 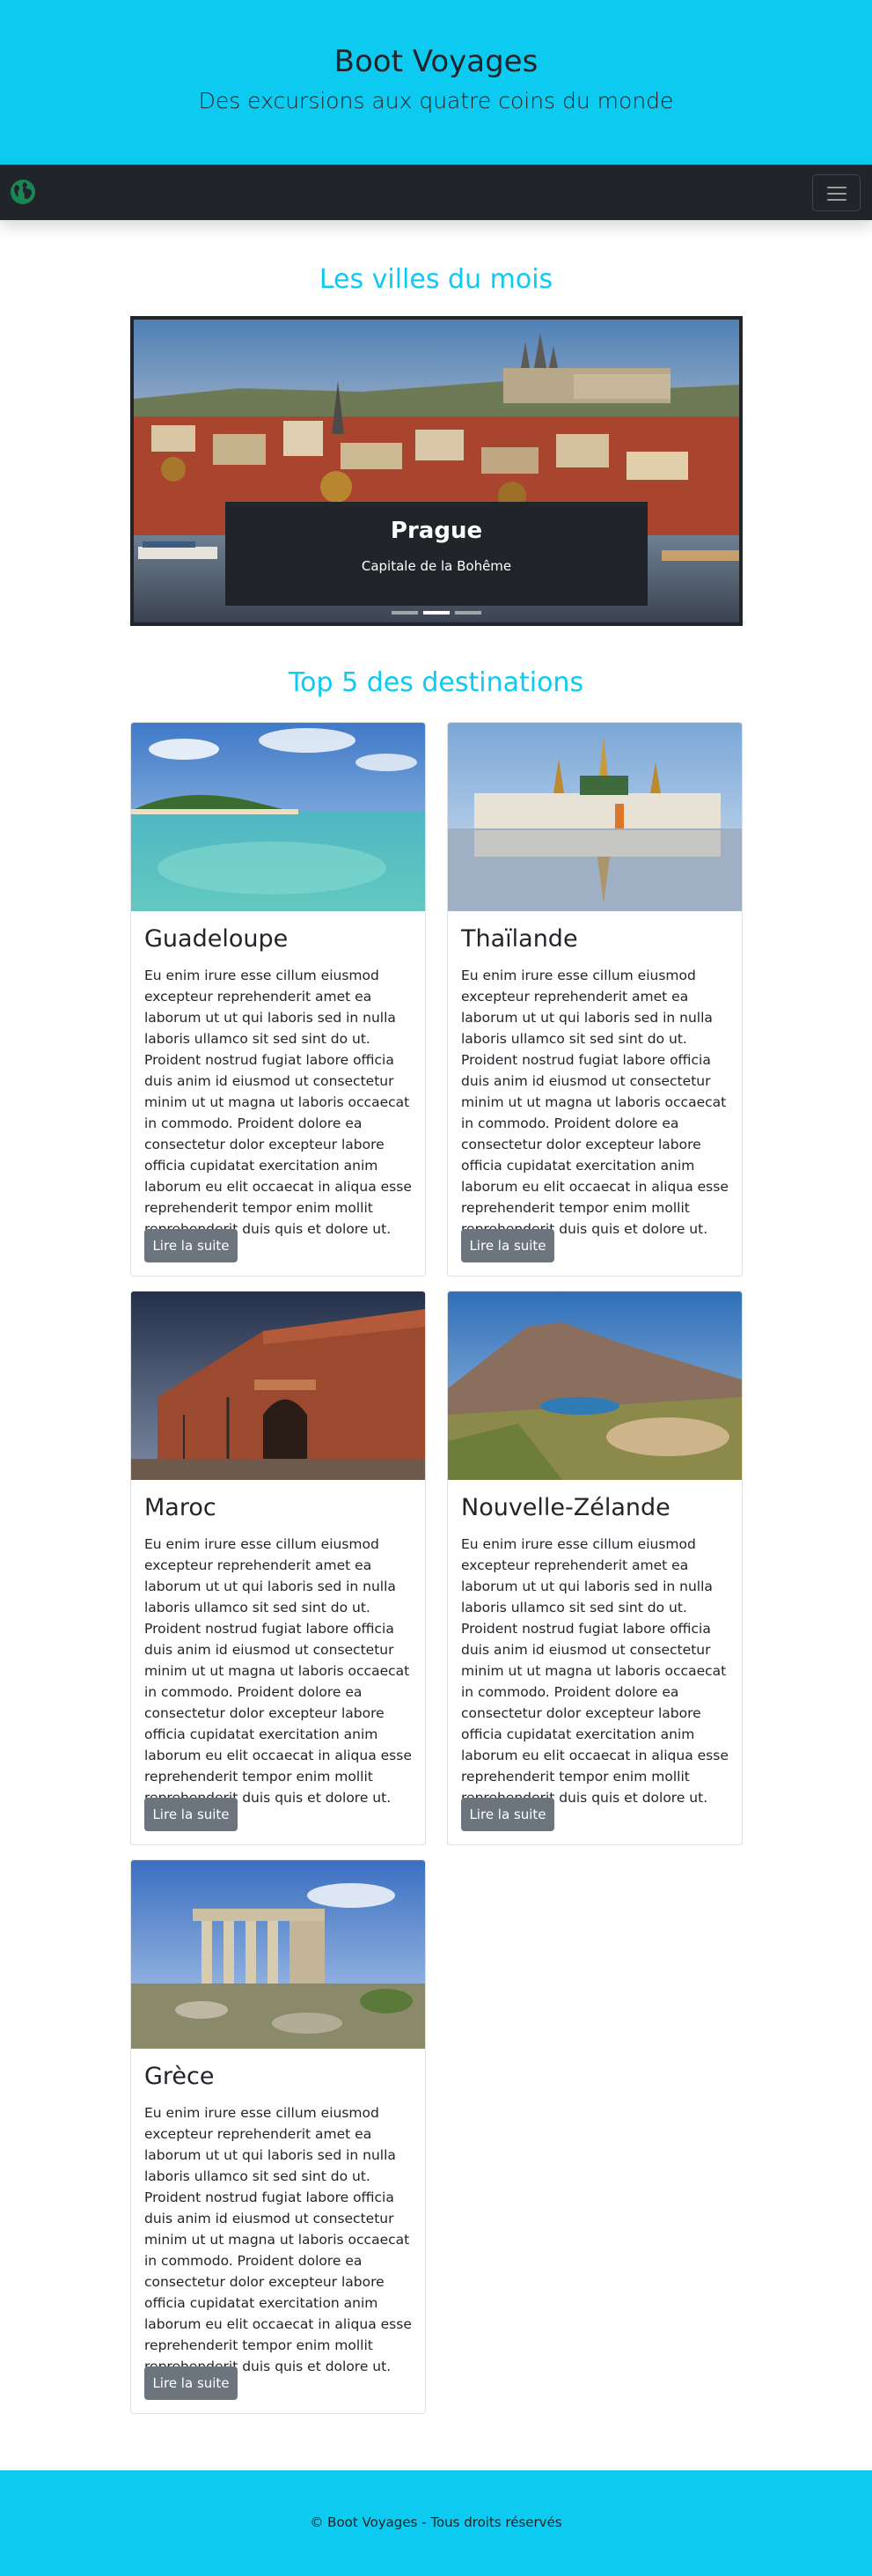 I want to click on globe-icon, so click(x=23, y=192).